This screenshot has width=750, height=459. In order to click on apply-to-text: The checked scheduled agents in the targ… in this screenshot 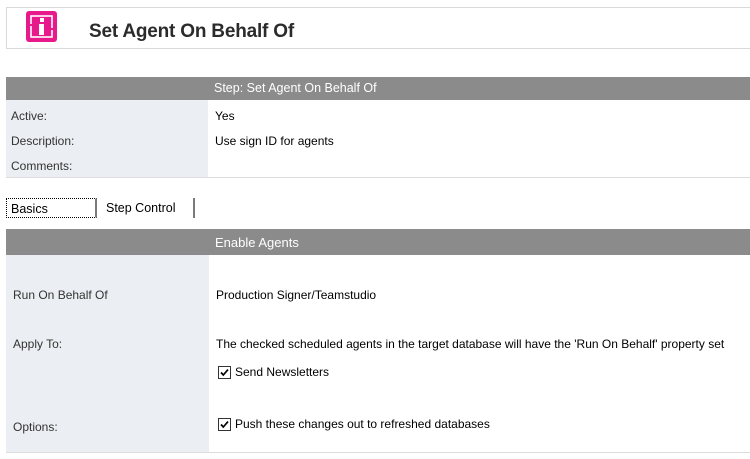, I will do `click(470, 344)`.